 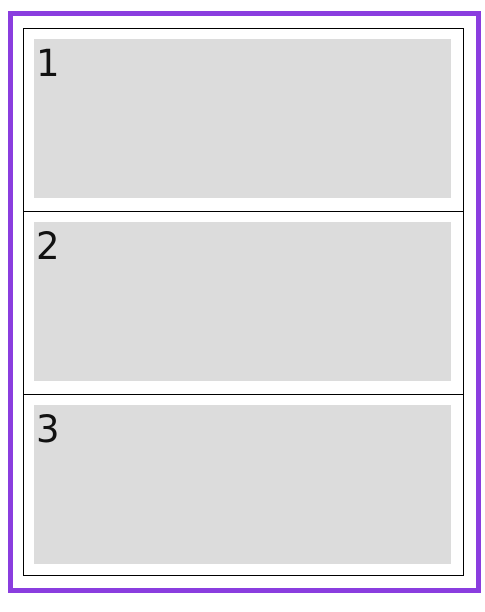 I want to click on panel-number: 1, so click(x=48, y=63).